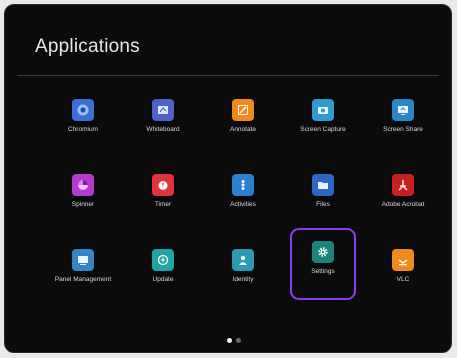 This screenshot has width=457, height=358. Describe the element at coordinates (83, 129) in the screenshot. I see `app-label: Chromium` at that location.